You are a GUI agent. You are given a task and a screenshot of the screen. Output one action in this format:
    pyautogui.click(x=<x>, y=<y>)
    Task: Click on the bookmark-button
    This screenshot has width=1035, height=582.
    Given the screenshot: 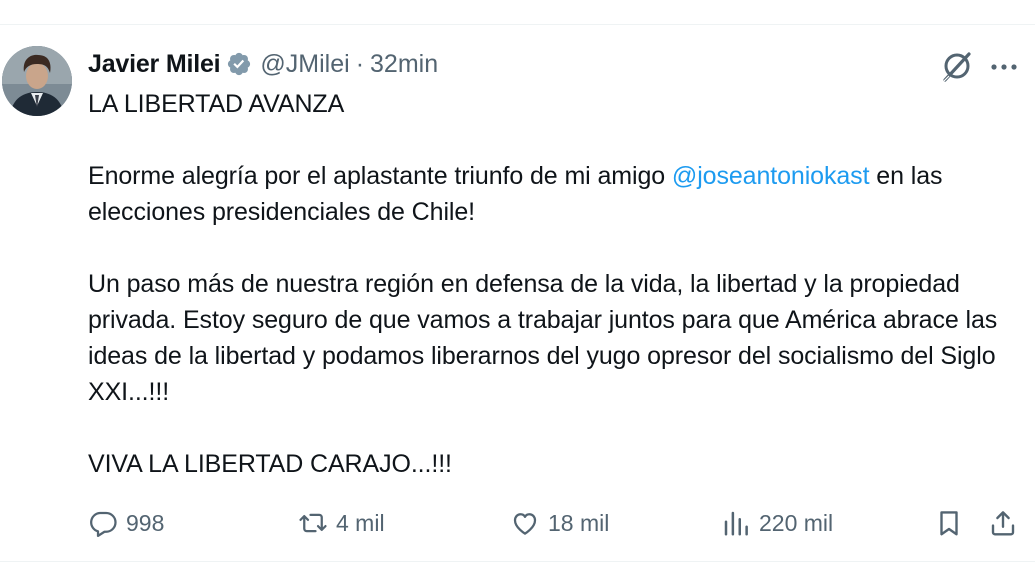 What is the action you would take?
    pyautogui.click(x=949, y=523)
    